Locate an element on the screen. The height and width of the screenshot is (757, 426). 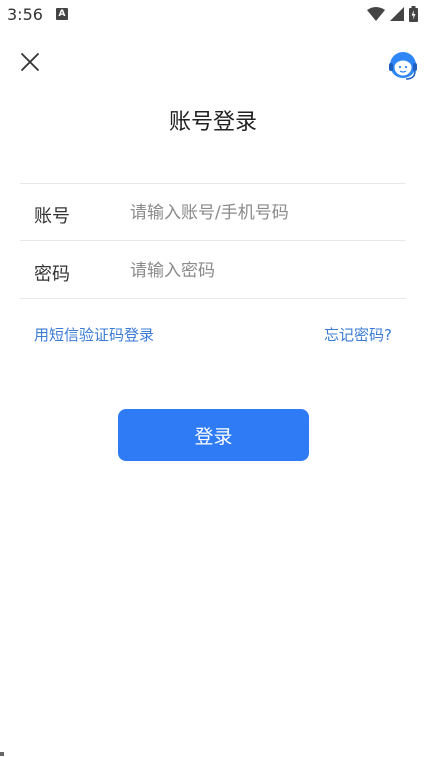
close-icon is located at coordinates (30, 62).